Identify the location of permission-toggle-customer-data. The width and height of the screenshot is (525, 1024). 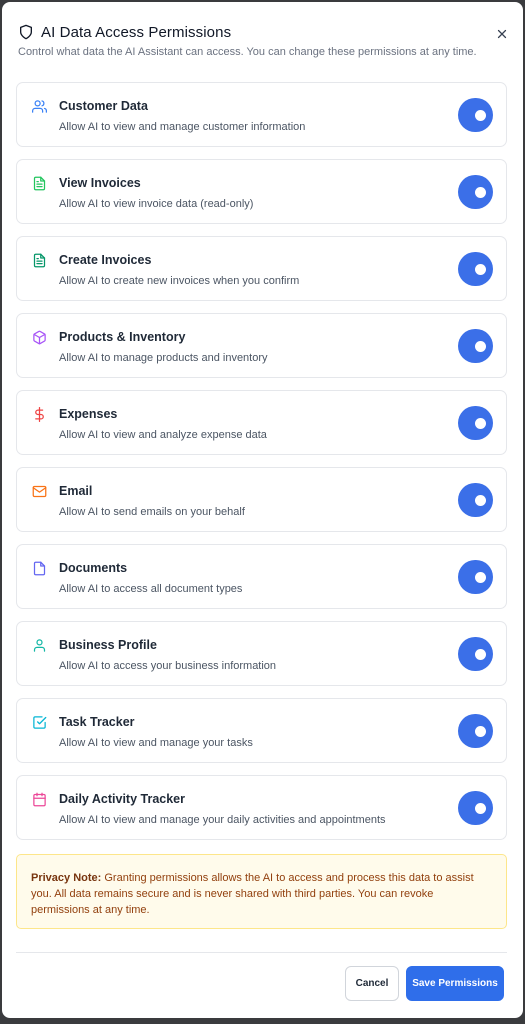
(475, 115).